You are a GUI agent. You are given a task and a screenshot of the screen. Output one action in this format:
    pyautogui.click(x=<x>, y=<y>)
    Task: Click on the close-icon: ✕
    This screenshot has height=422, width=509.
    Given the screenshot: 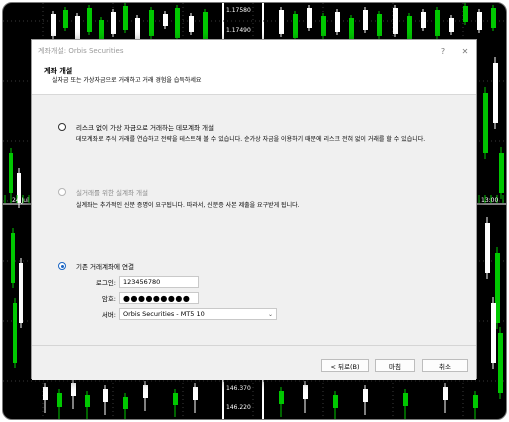 What is the action you would take?
    pyautogui.click(x=465, y=51)
    